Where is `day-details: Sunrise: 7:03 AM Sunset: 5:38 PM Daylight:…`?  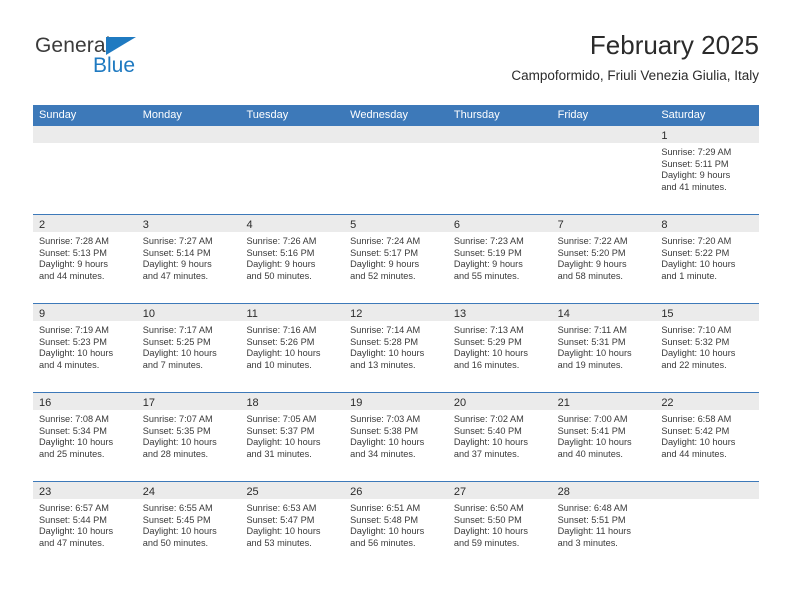
day-details: Sunrise: 7:03 AM Sunset: 5:38 PM Daylight:… is located at coordinates (396, 435).